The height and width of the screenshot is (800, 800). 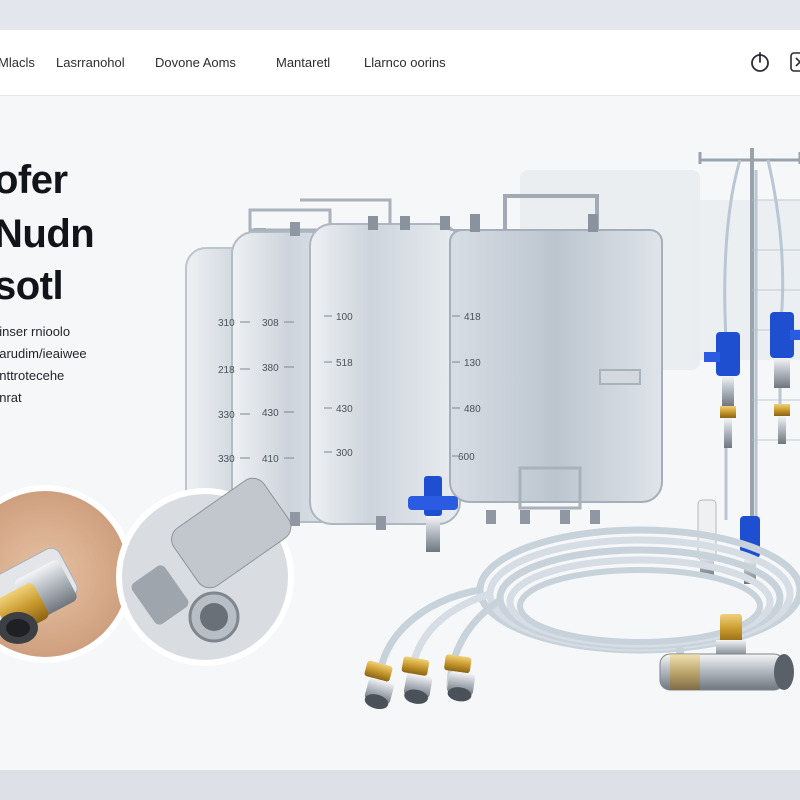 What do you see at coordinates (472, 363) in the screenshot?
I see `bag-4-mark-2: 130` at bounding box center [472, 363].